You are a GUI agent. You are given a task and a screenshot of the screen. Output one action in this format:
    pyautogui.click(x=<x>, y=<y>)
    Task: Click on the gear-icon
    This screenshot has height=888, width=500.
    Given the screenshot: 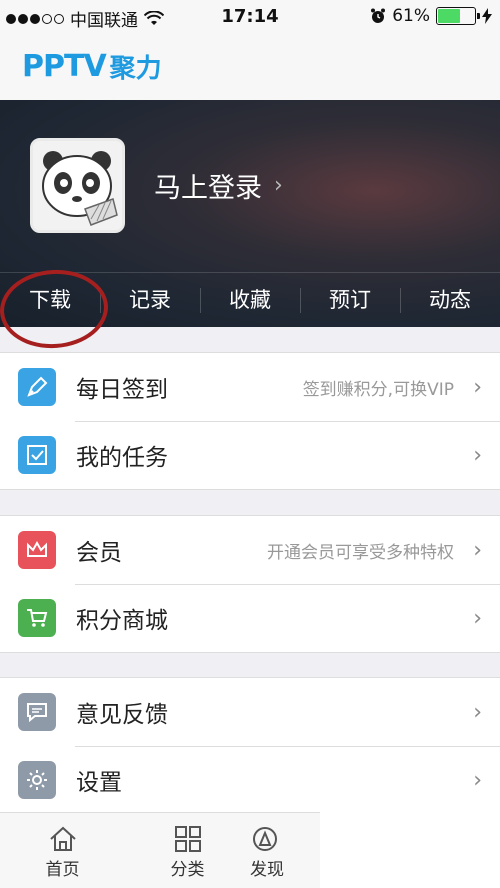 What is the action you would take?
    pyautogui.click(x=37, y=780)
    